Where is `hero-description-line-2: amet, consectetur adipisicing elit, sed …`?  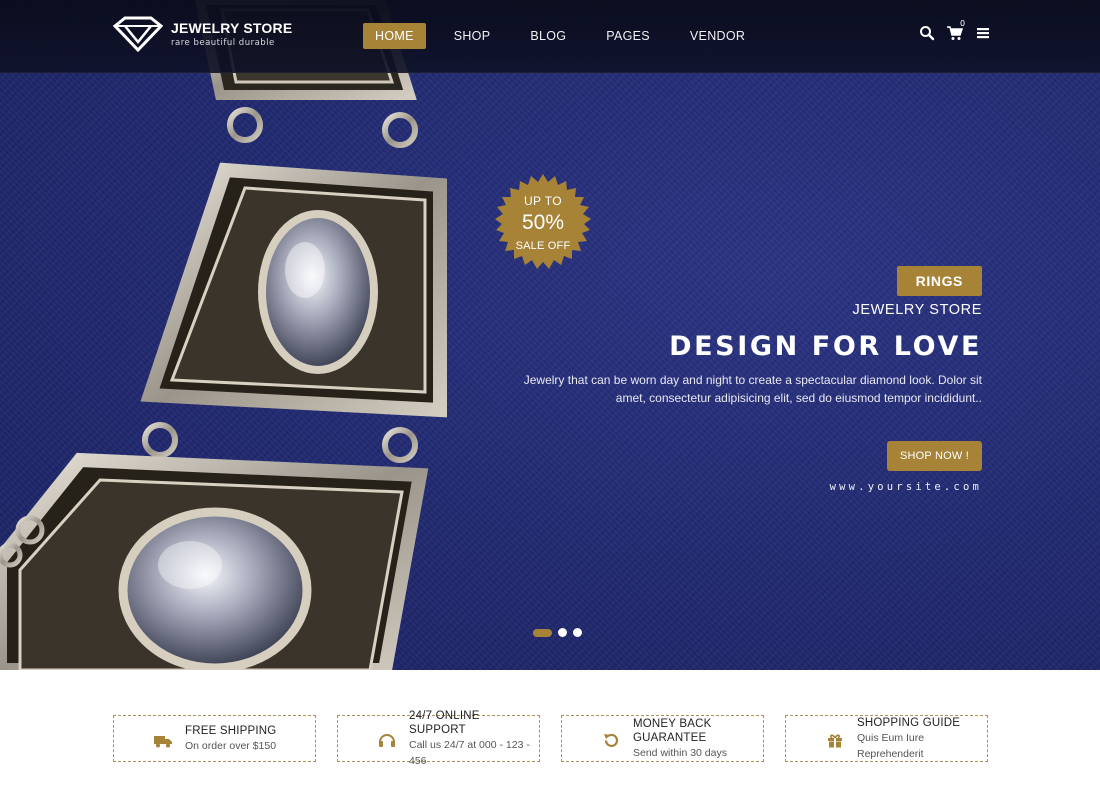 hero-description-line-2: amet, consectetur adipisicing elit, sed … is located at coordinates (798, 398).